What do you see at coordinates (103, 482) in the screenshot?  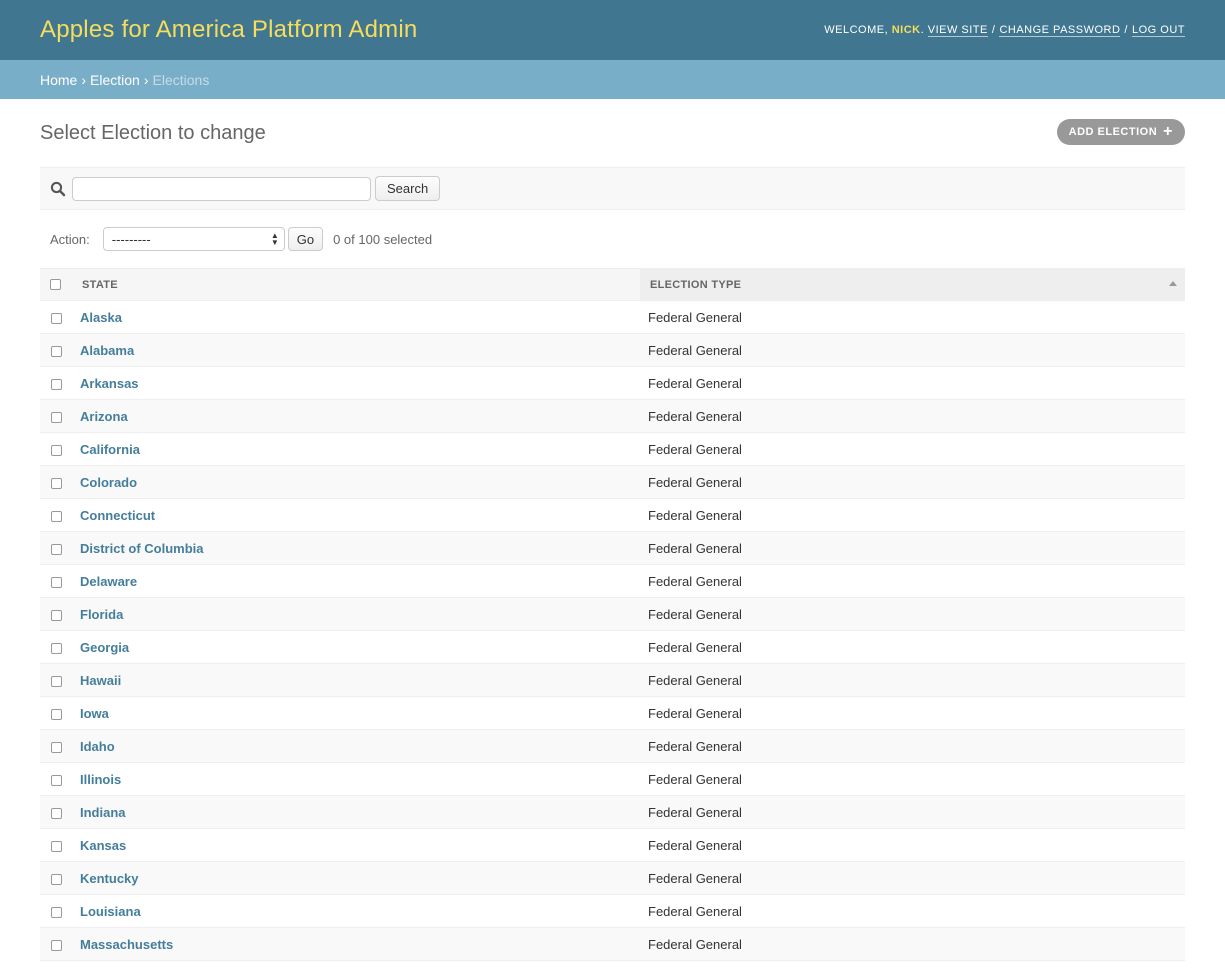 I see `state-link: Colorado` at bounding box center [103, 482].